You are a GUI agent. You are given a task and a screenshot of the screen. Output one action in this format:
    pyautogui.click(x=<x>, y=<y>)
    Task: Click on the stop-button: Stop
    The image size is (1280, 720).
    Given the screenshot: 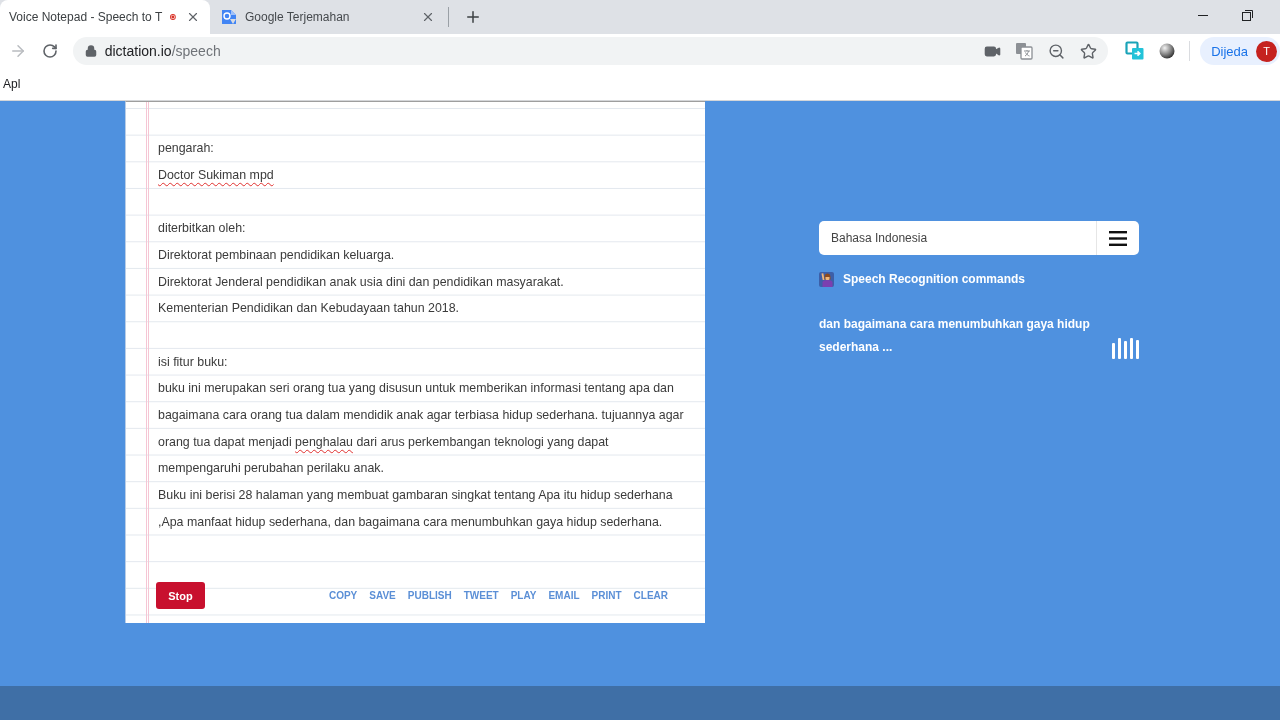 What is the action you would take?
    pyautogui.click(x=180, y=596)
    